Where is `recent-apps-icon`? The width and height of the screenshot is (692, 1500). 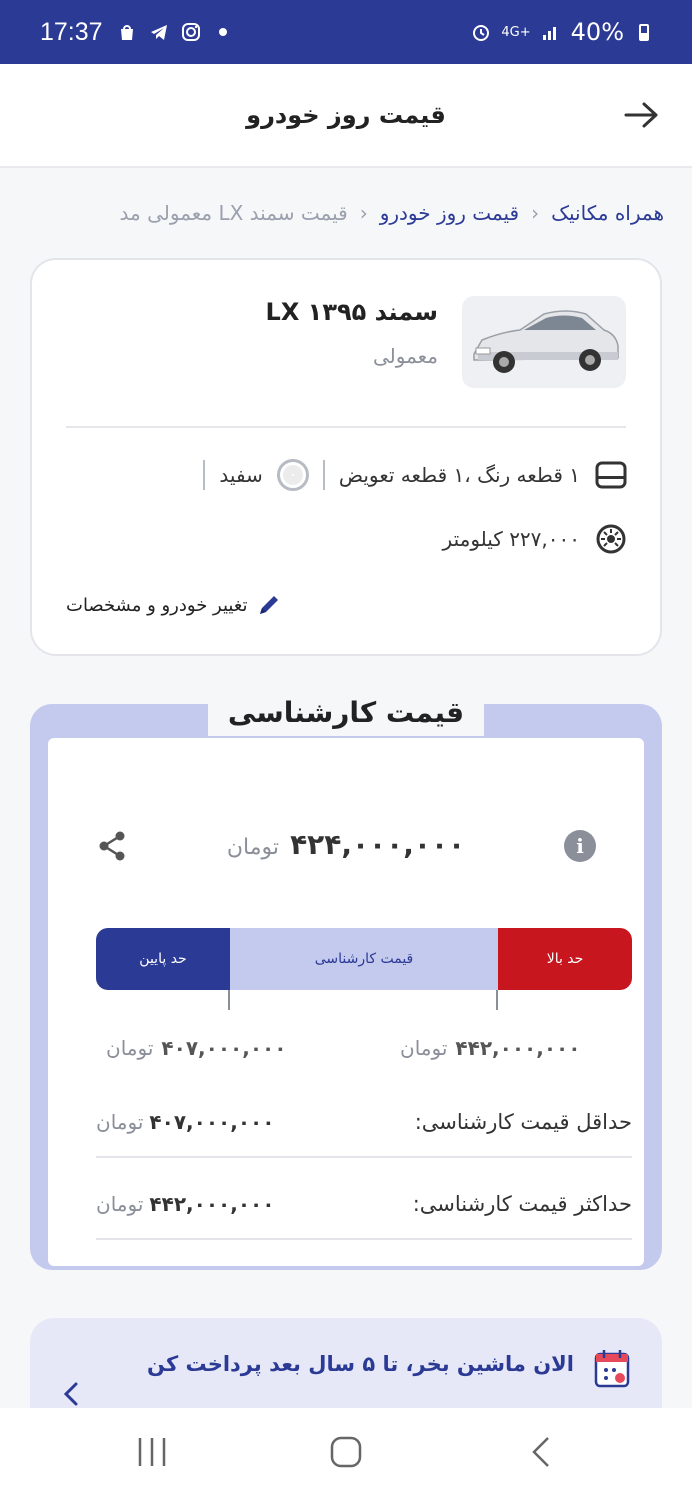
recent-apps-icon is located at coordinates (152, 1452).